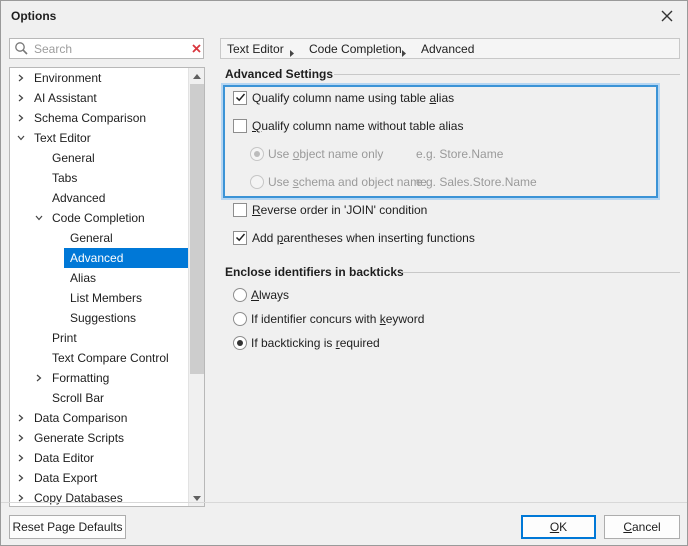 This screenshot has width=688, height=546. What do you see at coordinates (344, 16) in the screenshot?
I see `title-bar: Options` at bounding box center [344, 16].